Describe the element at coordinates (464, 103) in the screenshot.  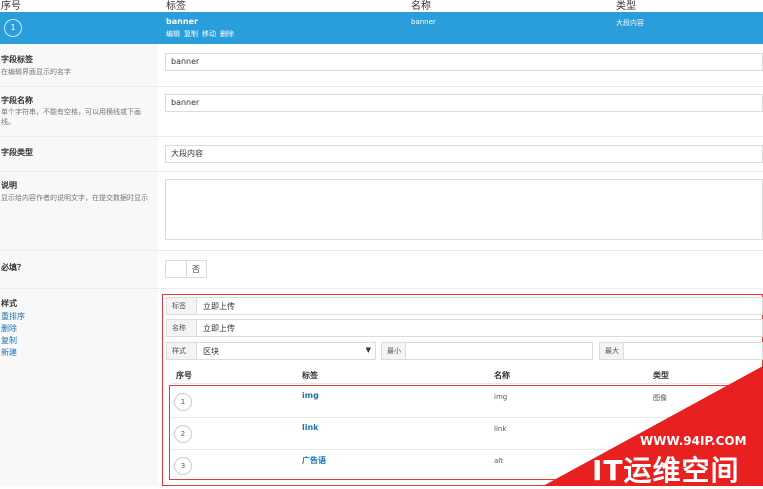
I see `field-name-input: banner` at that location.